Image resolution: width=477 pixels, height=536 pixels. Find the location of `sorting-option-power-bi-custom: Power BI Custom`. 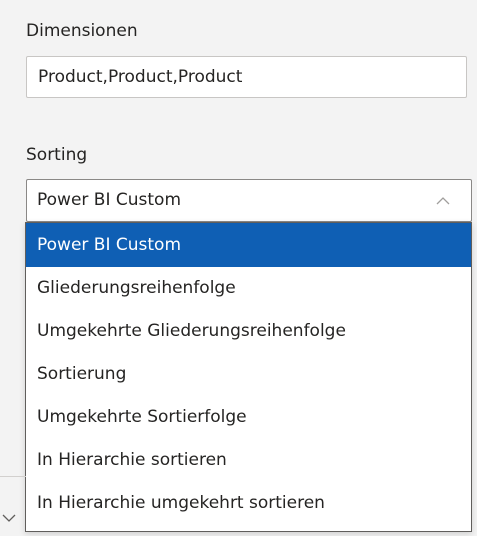

sorting-option-power-bi-custom: Power BI Custom is located at coordinates (248, 245).